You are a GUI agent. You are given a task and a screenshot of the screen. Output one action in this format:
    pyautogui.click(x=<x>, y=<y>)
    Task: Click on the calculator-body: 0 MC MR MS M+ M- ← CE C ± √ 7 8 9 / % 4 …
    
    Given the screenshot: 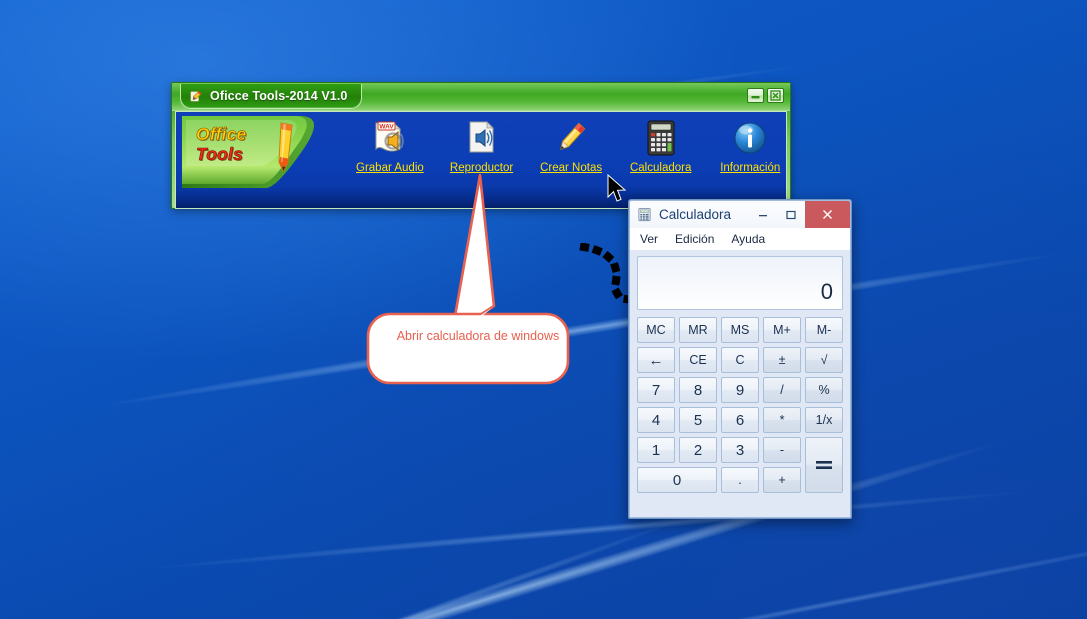 What is the action you would take?
    pyautogui.click(x=740, y=383)
    